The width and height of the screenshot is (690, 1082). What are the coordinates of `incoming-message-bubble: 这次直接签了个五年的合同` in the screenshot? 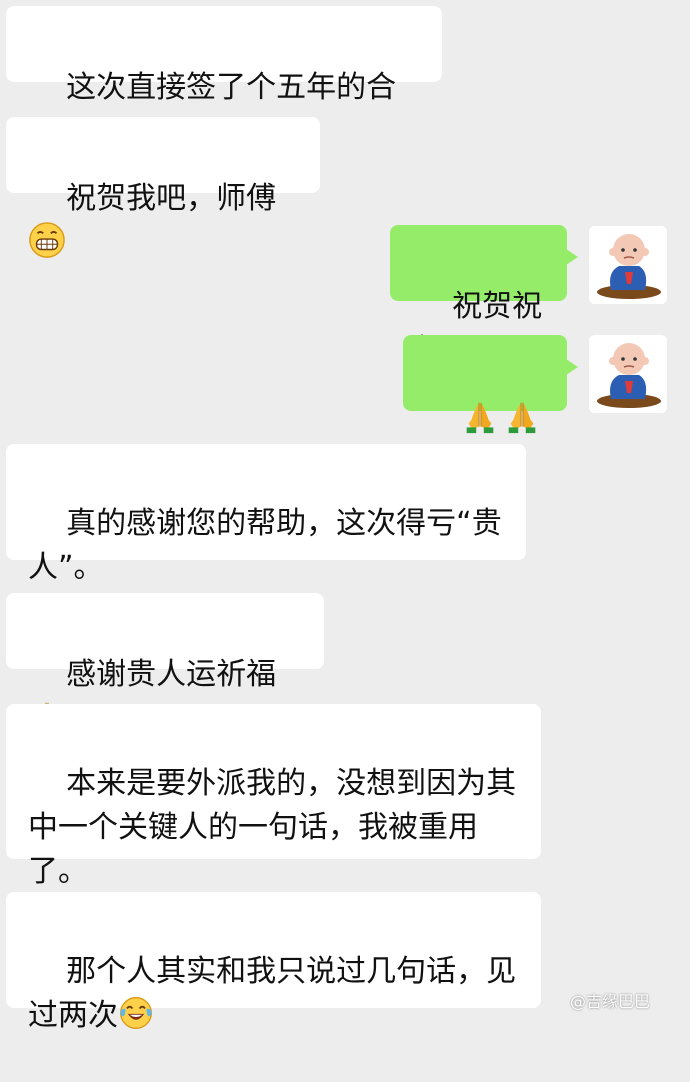 It's located at (224, 77).